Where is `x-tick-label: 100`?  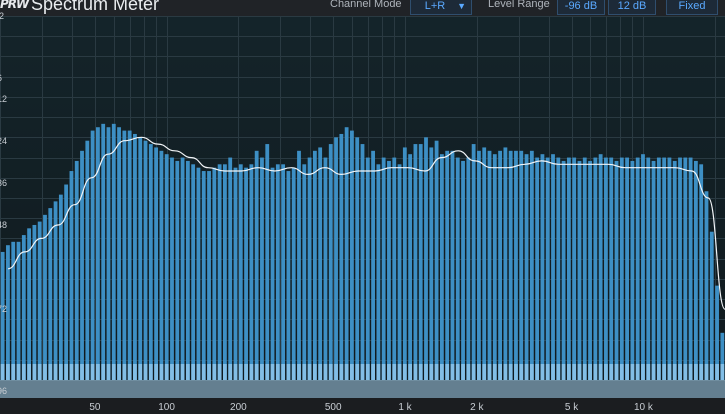
x-tick-label: 100 is located at coordinates (166, 407).